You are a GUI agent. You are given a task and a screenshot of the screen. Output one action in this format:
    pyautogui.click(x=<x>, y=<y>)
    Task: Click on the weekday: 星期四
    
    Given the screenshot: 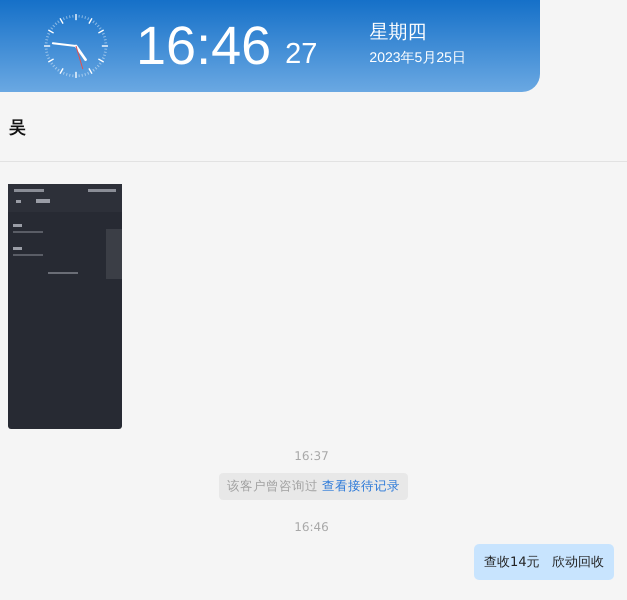 What is the action you would take?
    pyautogui.click(x=398, y=32)
    